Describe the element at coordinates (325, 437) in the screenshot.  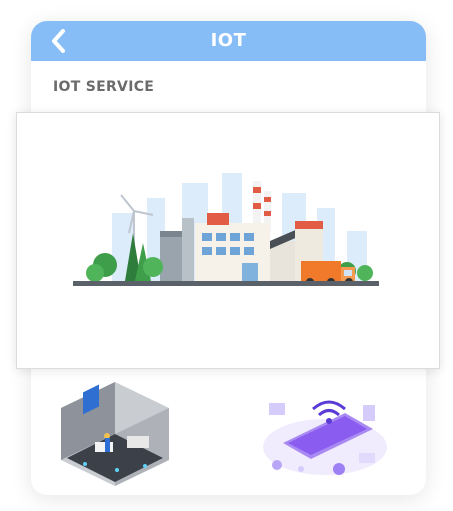
I see `smartphone-wireless-devices-illustration` at that location.